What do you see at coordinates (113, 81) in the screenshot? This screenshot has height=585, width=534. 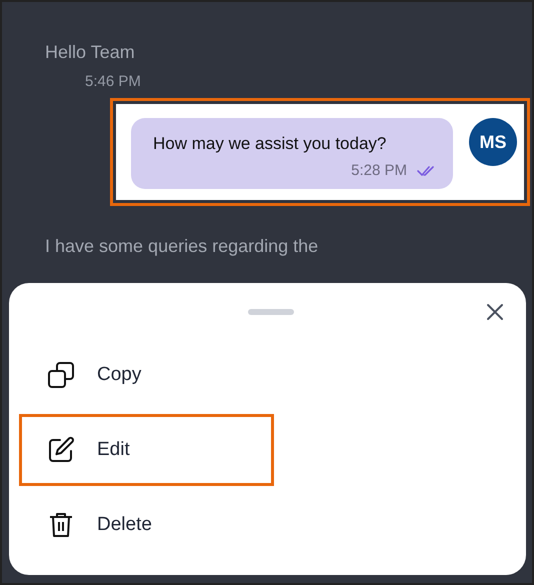 I see `message-time: 5:46 PM` at bounding box center [113, 81].